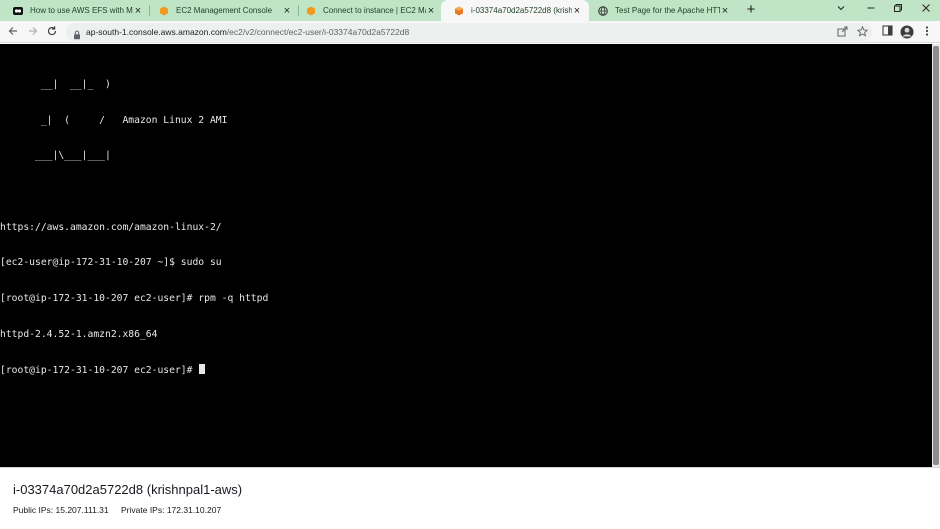 The height and width of the screenshot is (529, 940). What do you see at coordinates (111, 263) in the screenshot?
I see `terminal-line: [ec2-user@ip-172-31-10-207 ~]$ sudo su` at bounding box center [111, 263].